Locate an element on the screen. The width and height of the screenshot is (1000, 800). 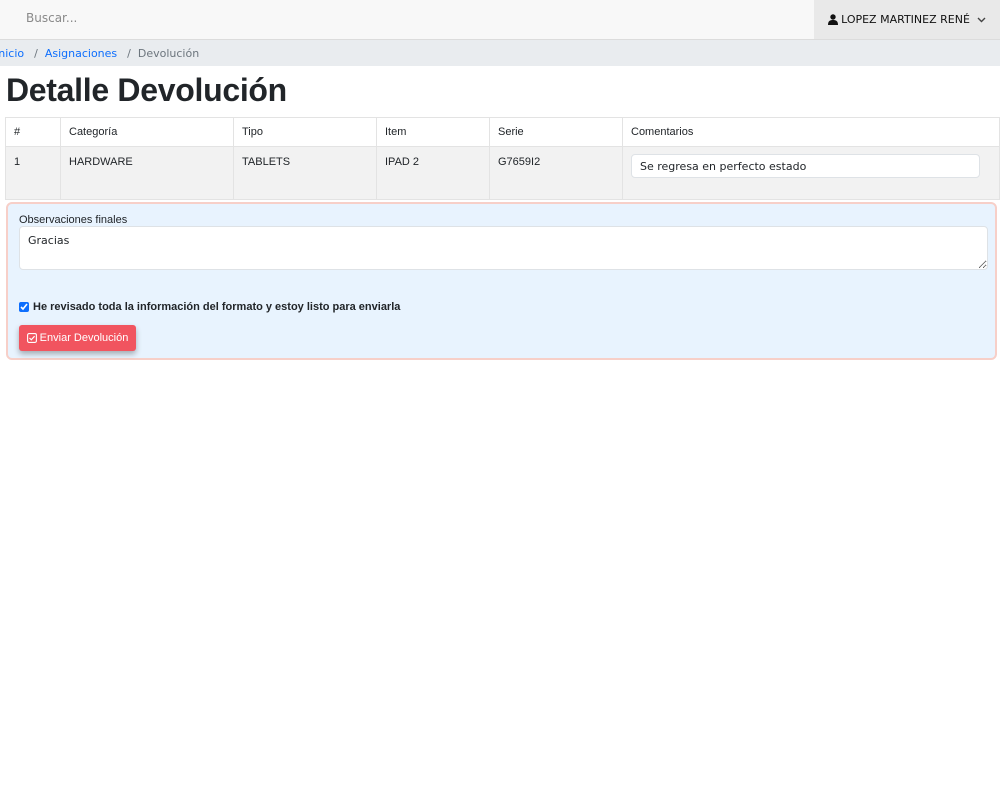
column-header-serie: Serie is located at coordinates (556, 132).